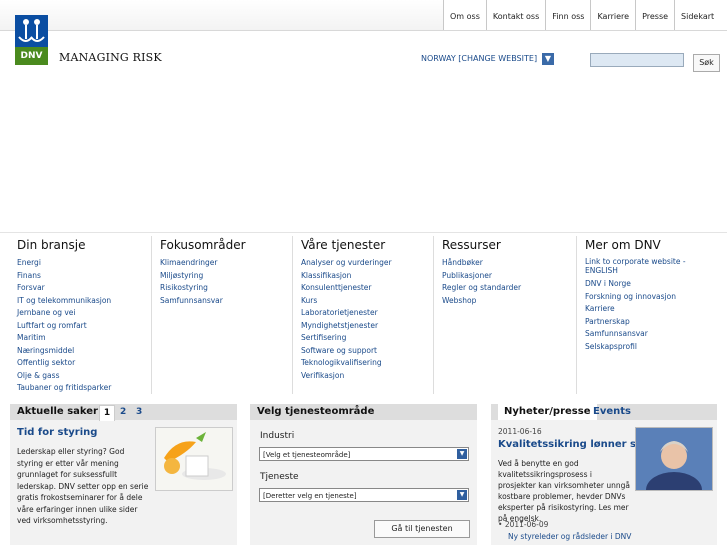  I want to click on menu-link: Klimaendringer, so click(226, 263).